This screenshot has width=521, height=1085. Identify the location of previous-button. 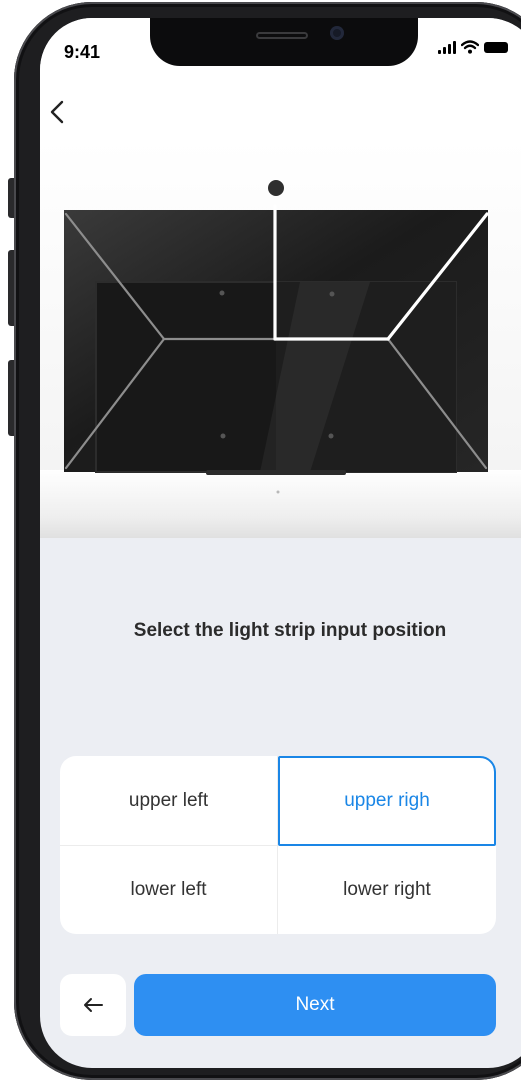
(93, 1005).